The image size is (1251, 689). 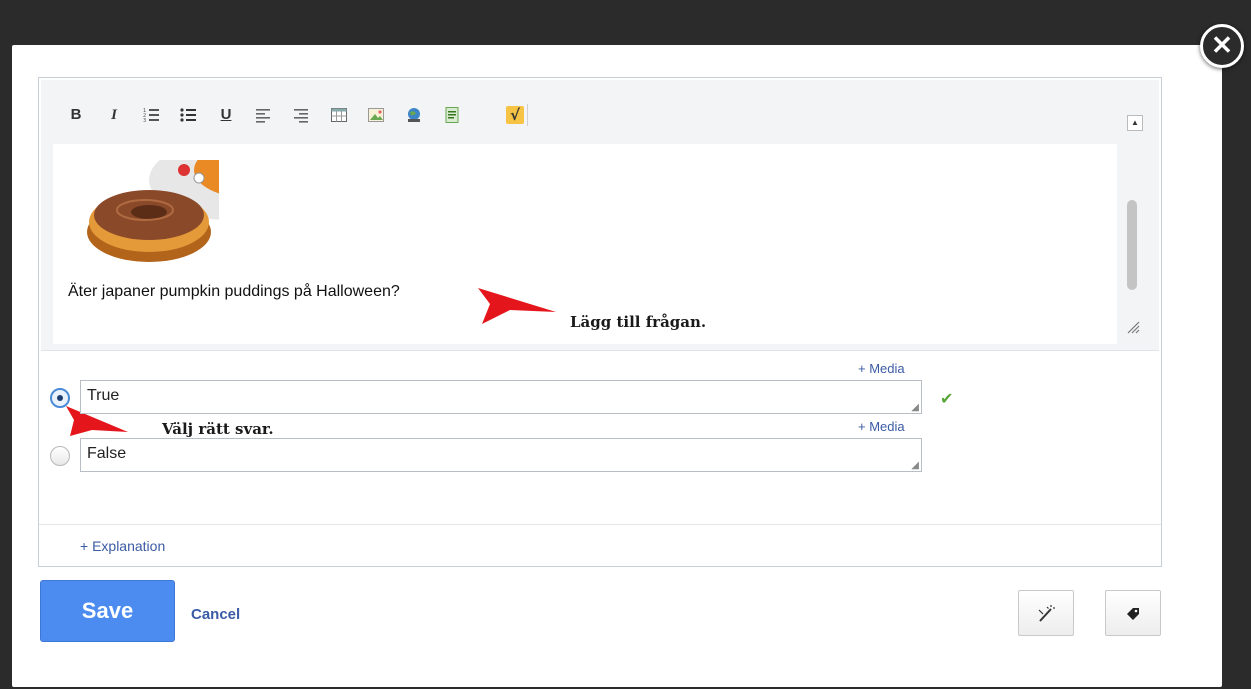 What do you see at coordinates (1134, 328) in the screenshot?
I see `resize-grip-icon` at bounding box center [1134, 328].